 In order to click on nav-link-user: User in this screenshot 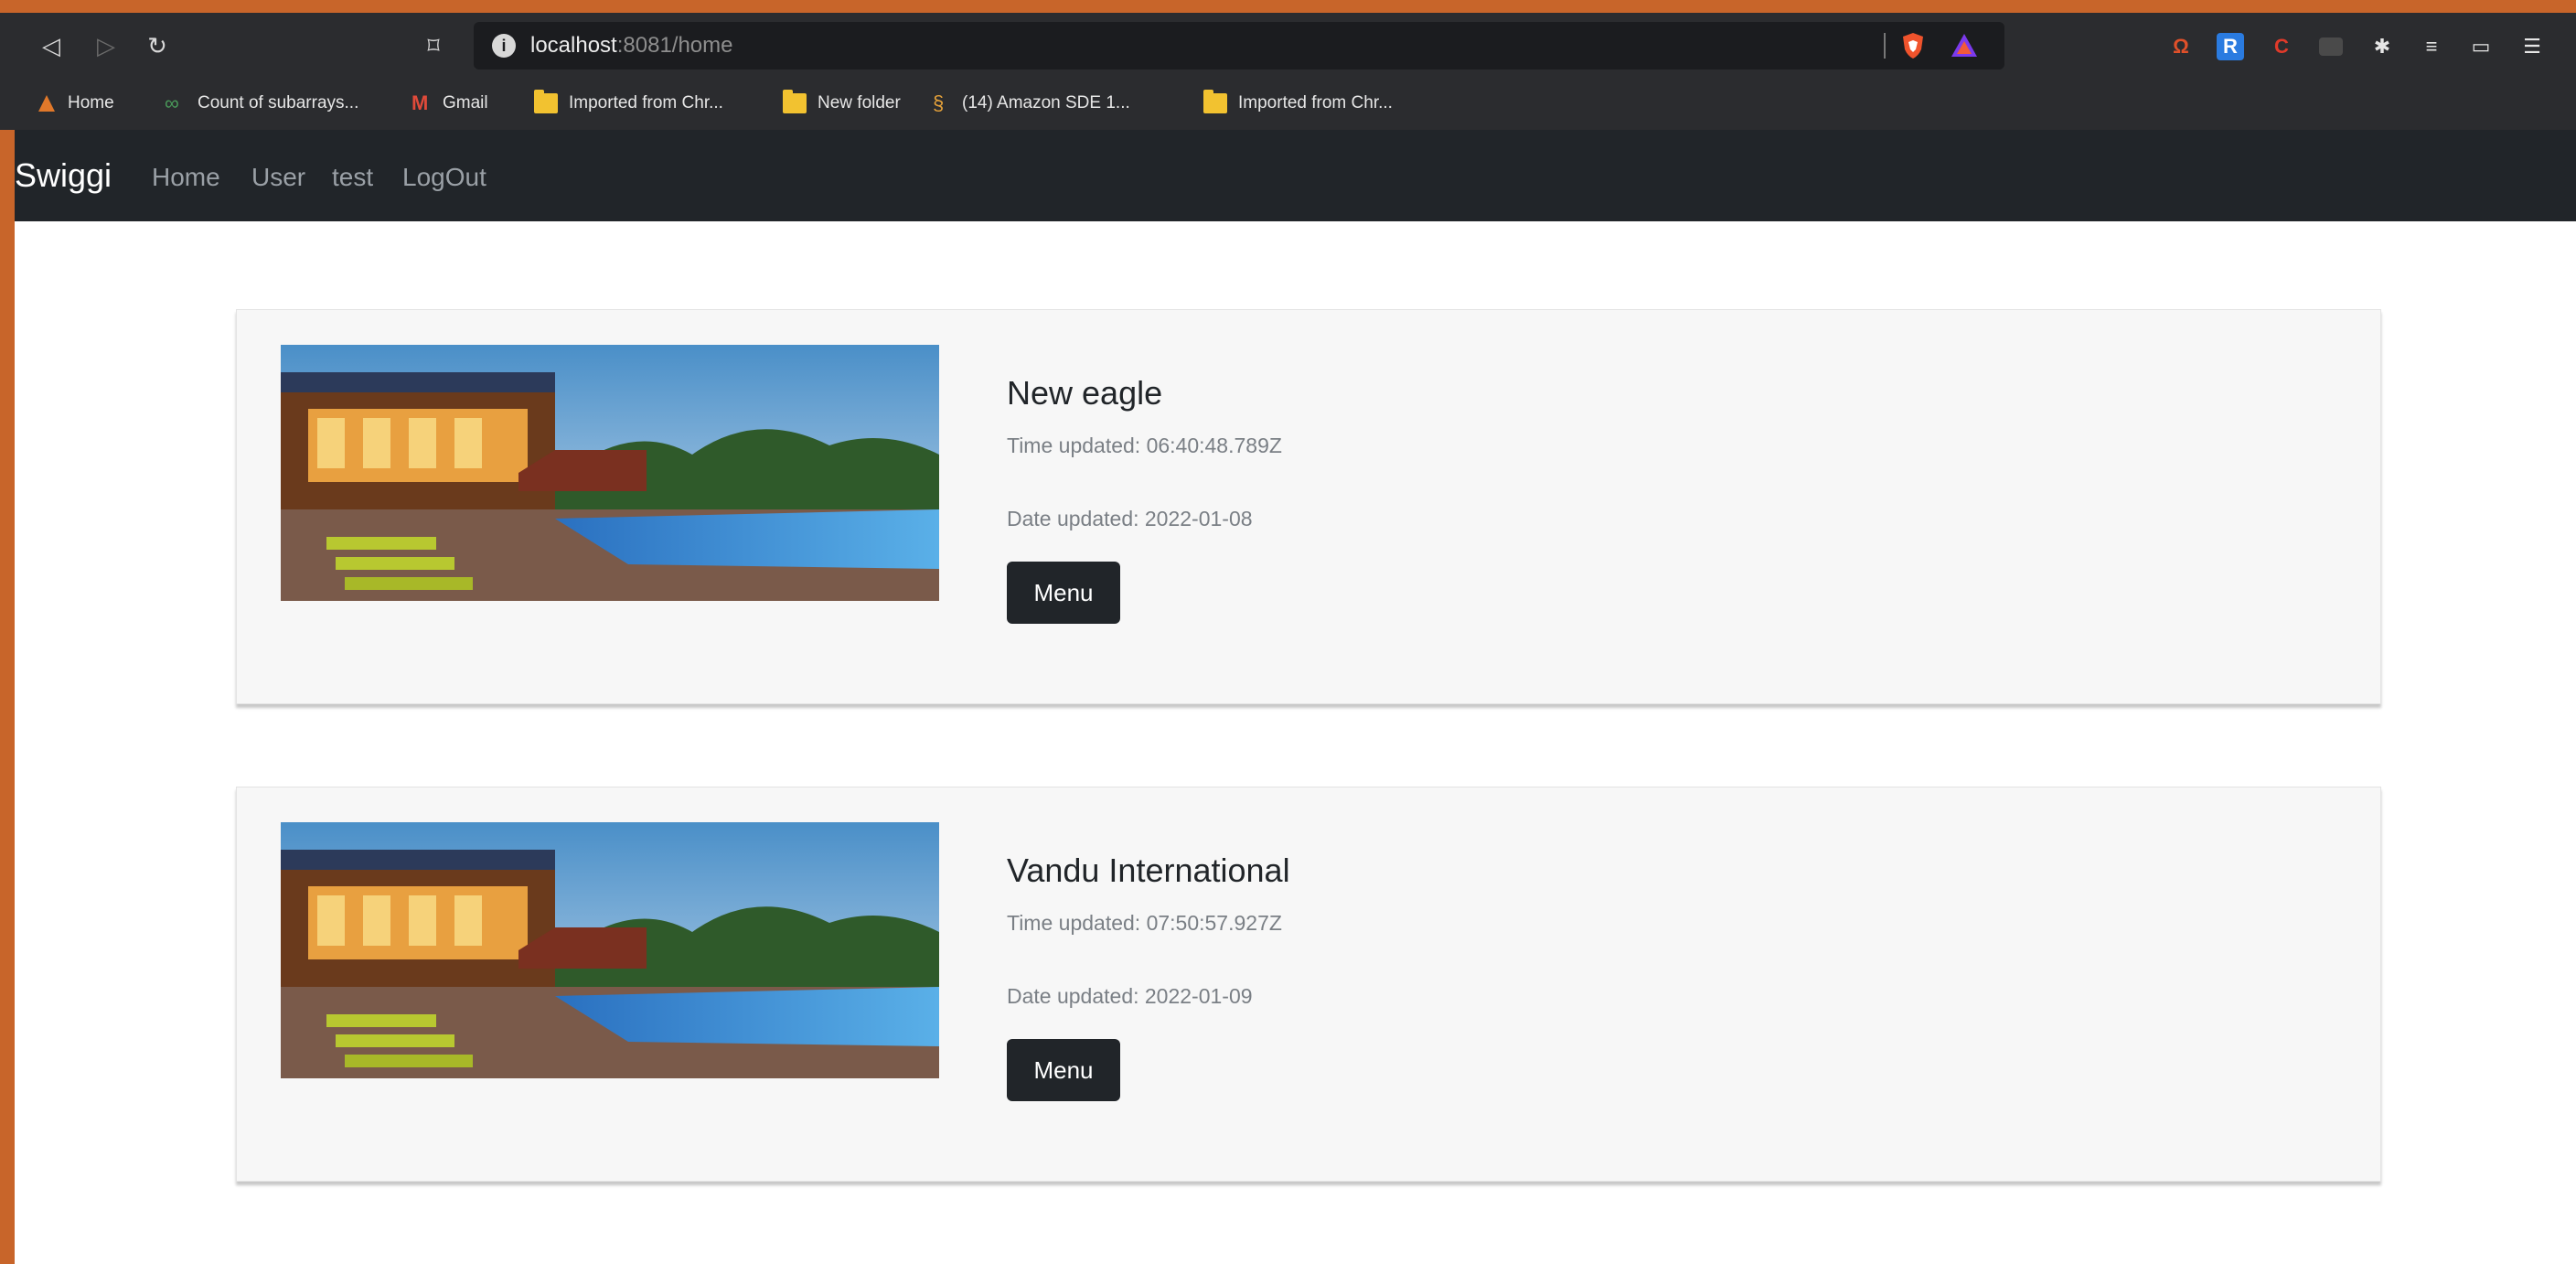, I will do `click(278, 178)`.